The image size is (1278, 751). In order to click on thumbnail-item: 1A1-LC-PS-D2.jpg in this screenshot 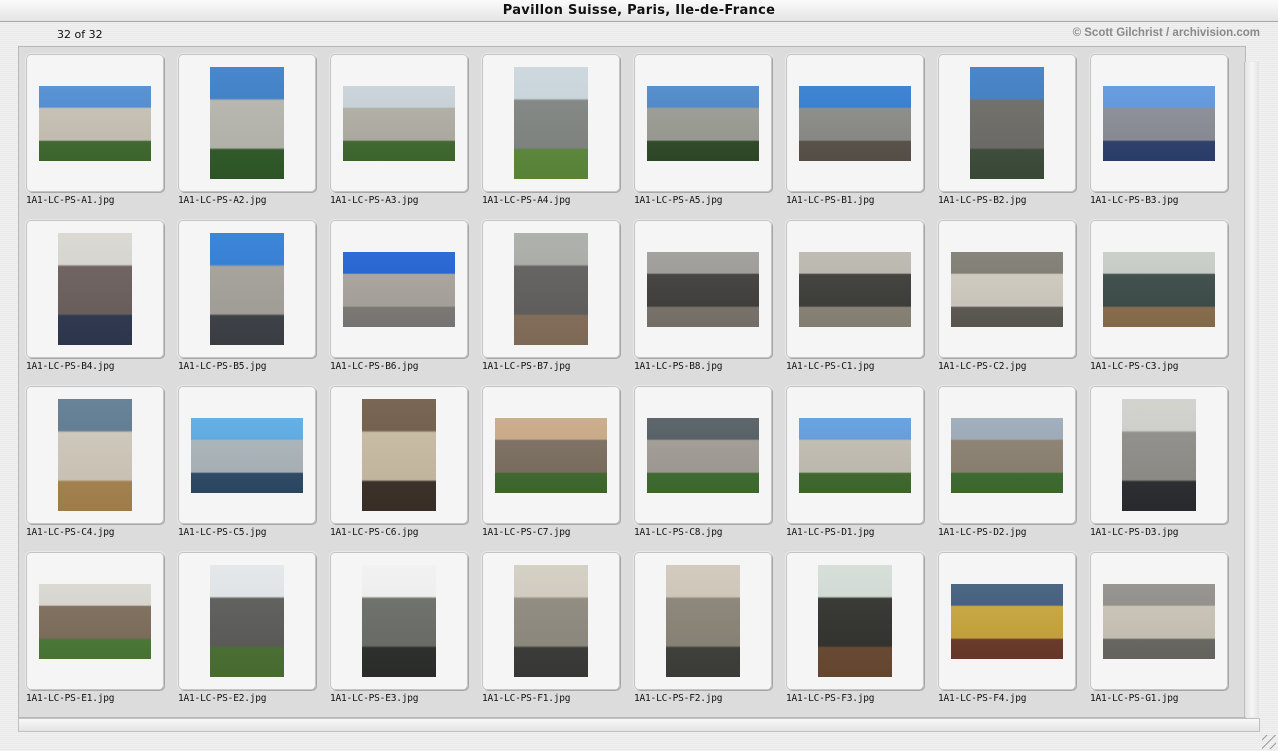, I will do `click(1008, 466)`.